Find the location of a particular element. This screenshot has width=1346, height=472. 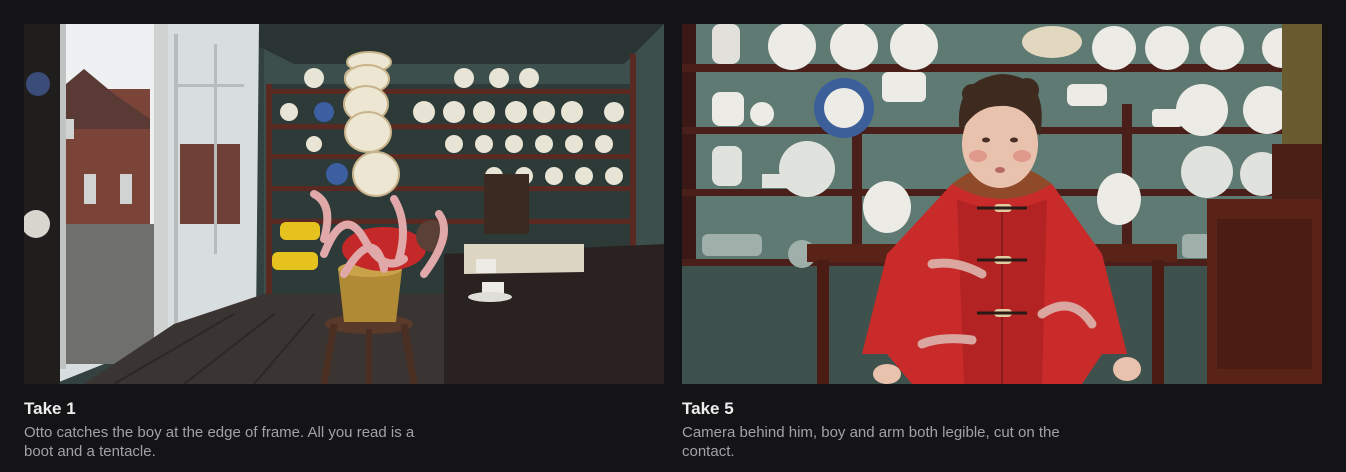

take-title: Take 5 is located at coordinates (708, 408).